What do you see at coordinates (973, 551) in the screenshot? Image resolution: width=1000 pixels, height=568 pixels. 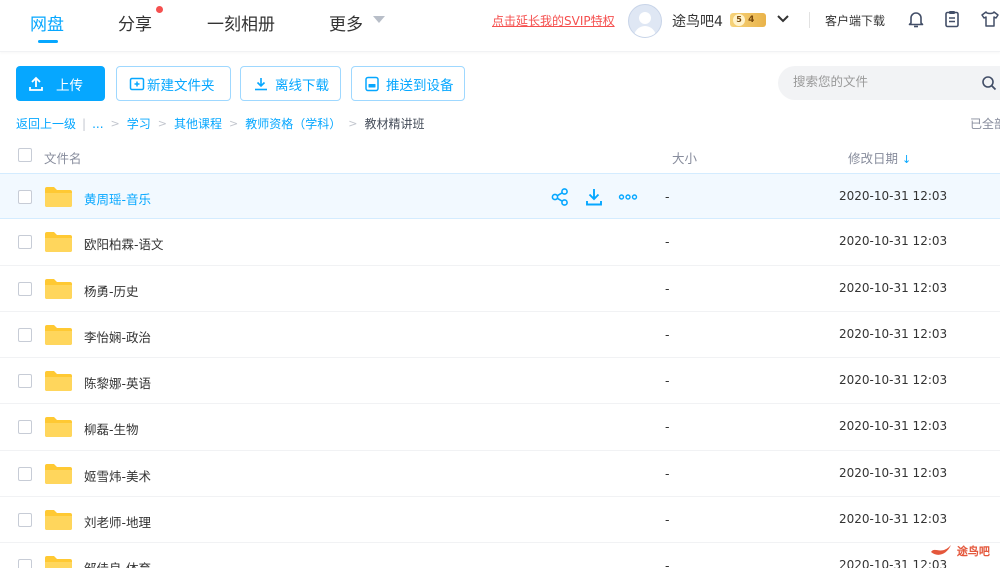 I see `watermark-text: 途鸟吧` at bounding box center [973, 551].